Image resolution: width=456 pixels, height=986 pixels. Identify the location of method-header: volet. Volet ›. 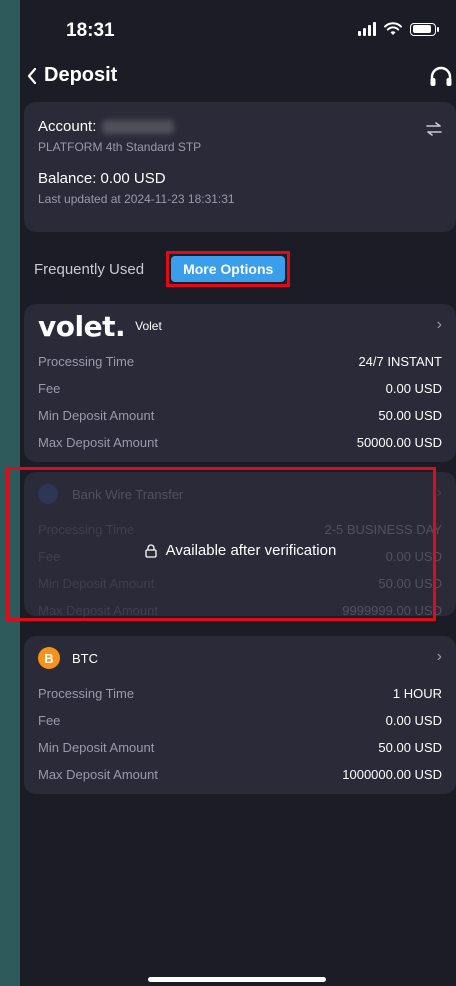
(240, 326).